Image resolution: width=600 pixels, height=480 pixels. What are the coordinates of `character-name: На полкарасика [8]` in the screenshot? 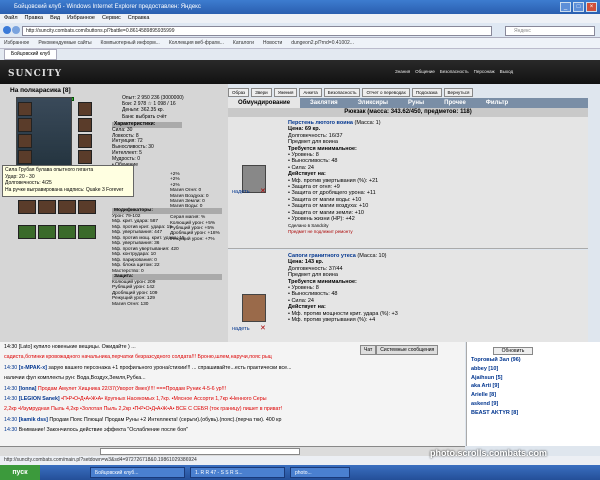 It's located at (40, 90).